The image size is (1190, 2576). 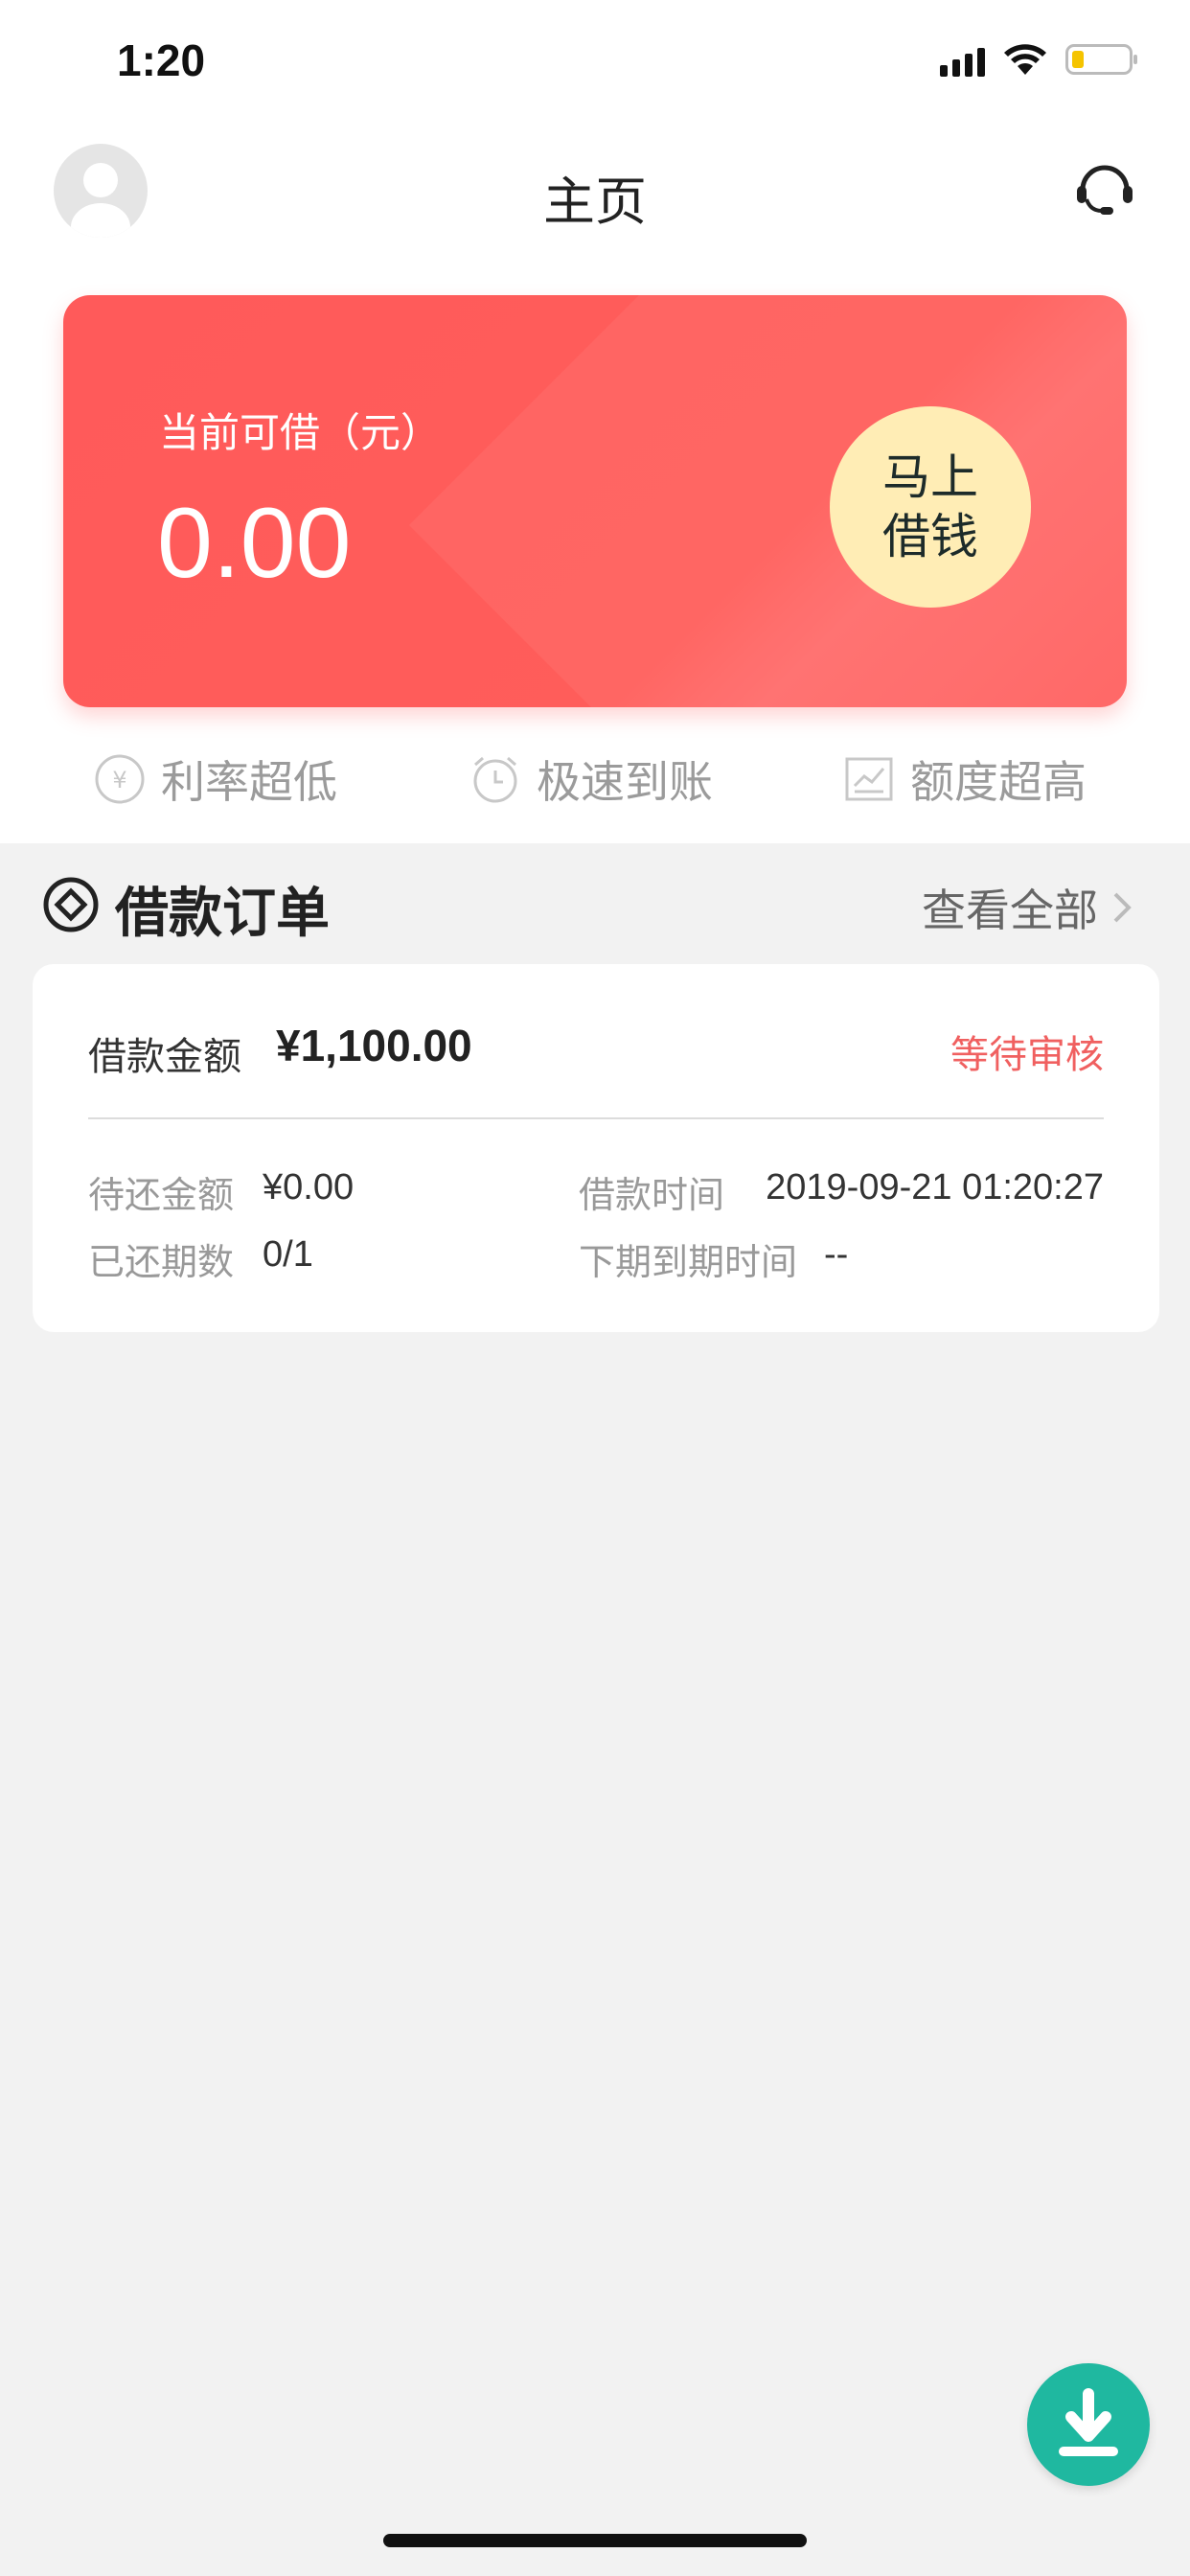 I want to click on status-time: 1:20, so click(x=162, y=60).